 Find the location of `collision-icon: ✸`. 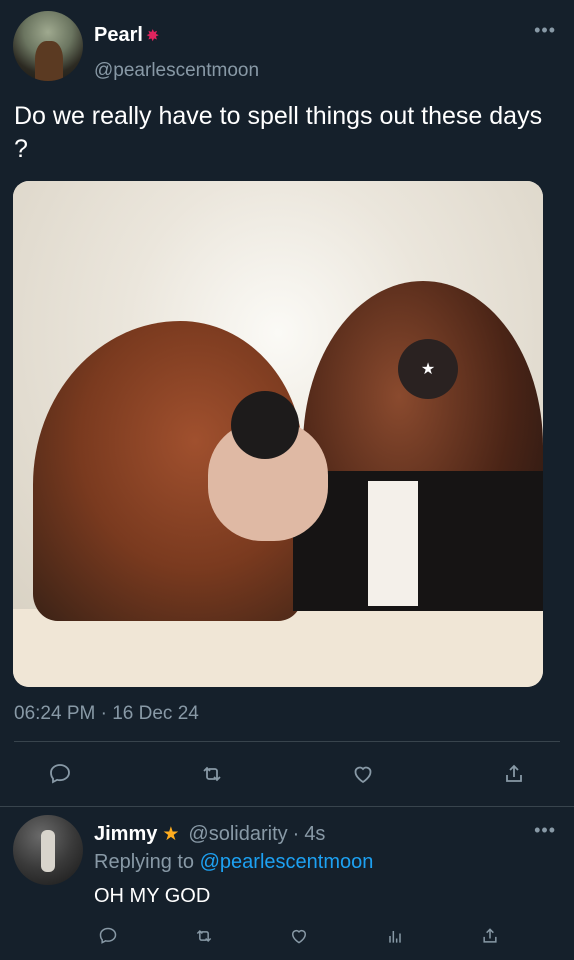

collision-icon: ✸ is located at coordinates (152, 36).